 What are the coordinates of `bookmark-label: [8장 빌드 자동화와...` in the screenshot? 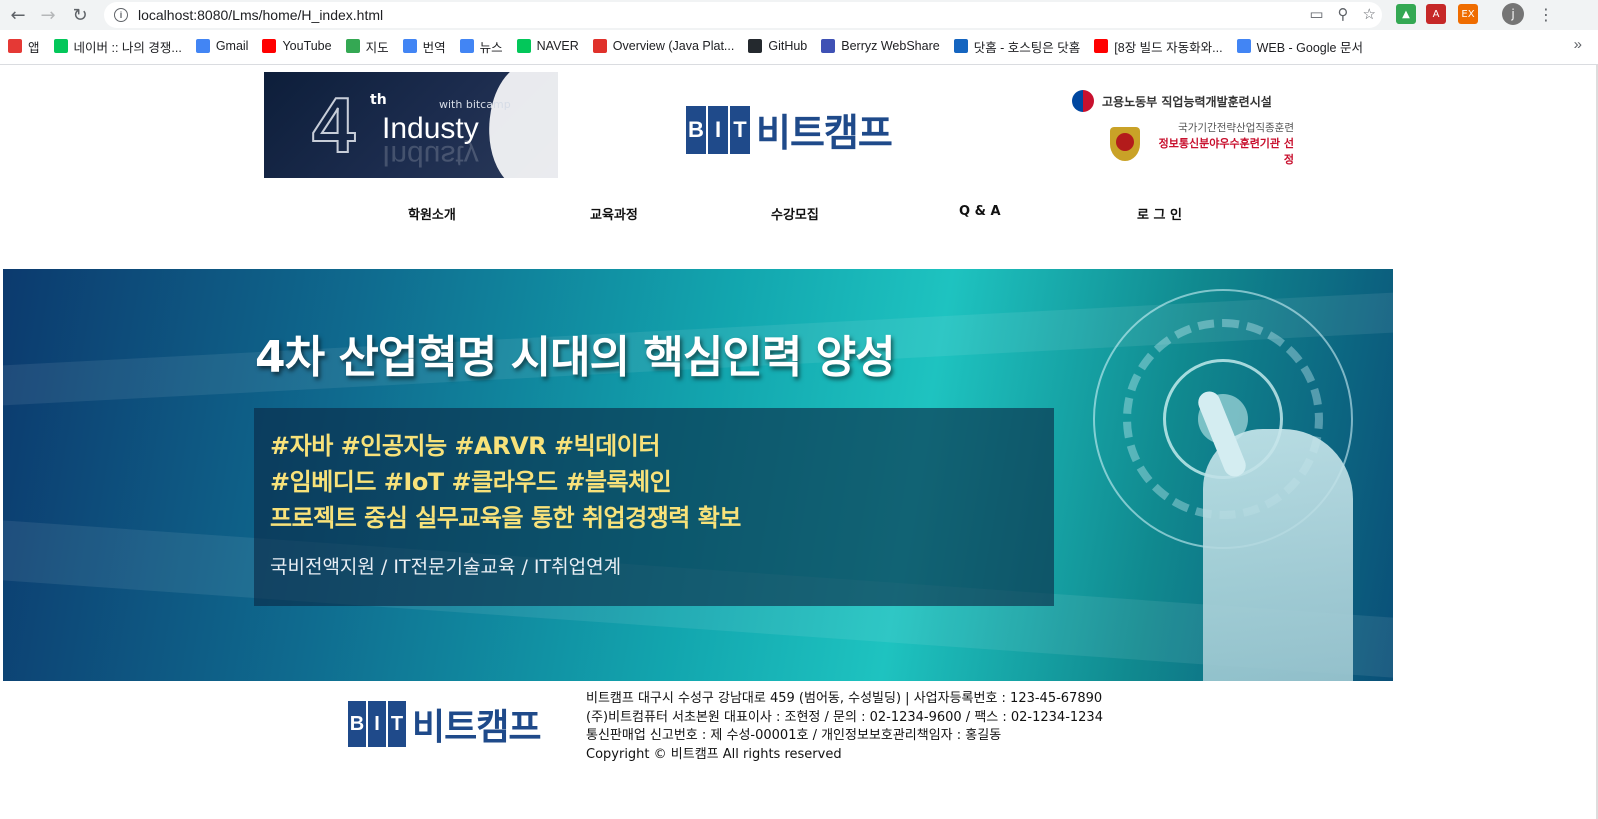 It's located at (1168, 47).